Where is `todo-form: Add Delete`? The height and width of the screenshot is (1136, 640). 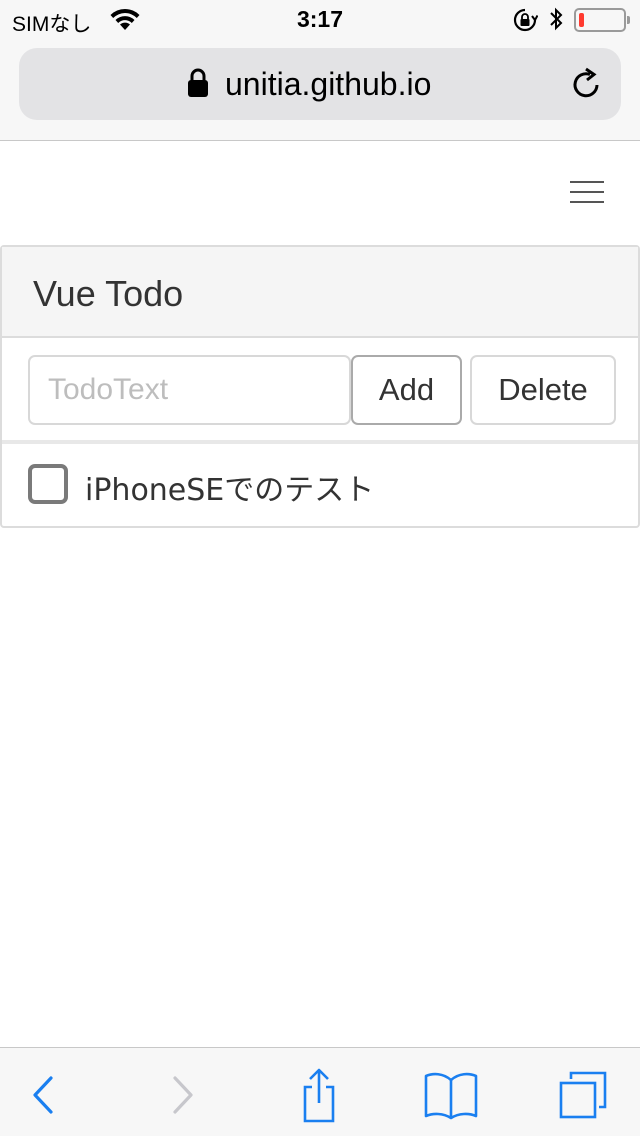
todo-form: Add Delete is located at coordinates (320, 391).